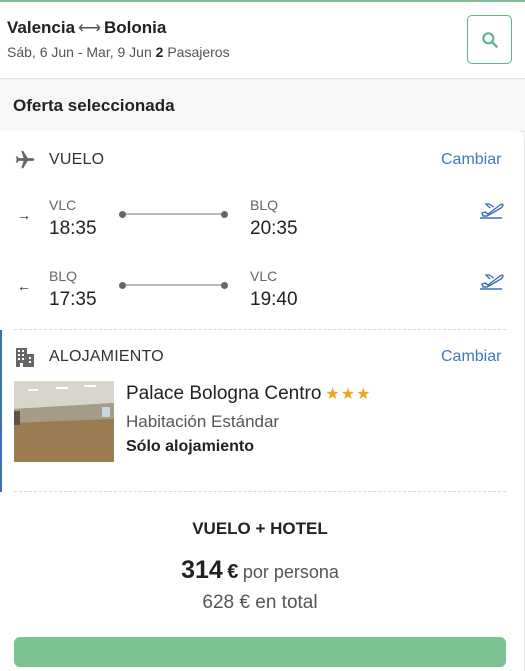 This screenshot has height=671, width=525. I want to click on building-icon, so click(25, 357).